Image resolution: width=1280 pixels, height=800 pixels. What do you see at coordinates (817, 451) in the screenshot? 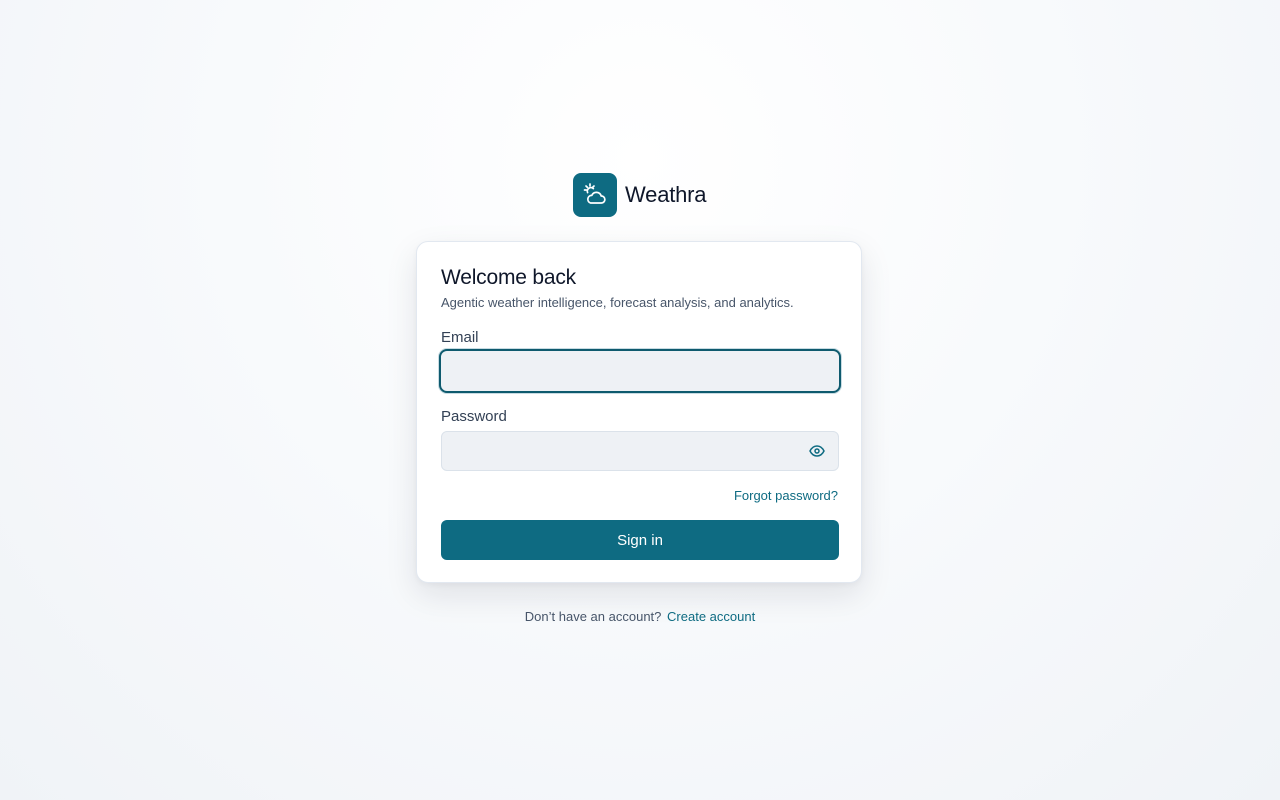
I see `eye-icon` at bounding box center [817, 451].